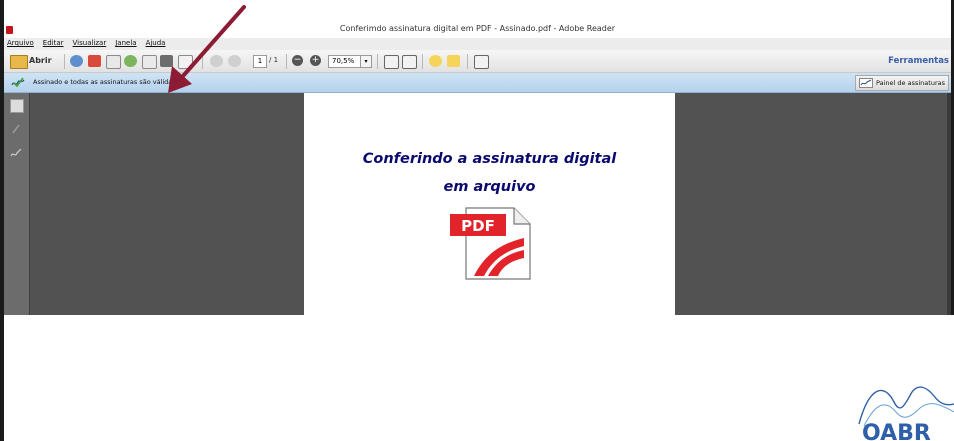 The width and height of the screenshot is (954, 441). Describe the element at coordinates (906, 413) in the screenshot. I see `oabrj-logo: OABR` at that location.